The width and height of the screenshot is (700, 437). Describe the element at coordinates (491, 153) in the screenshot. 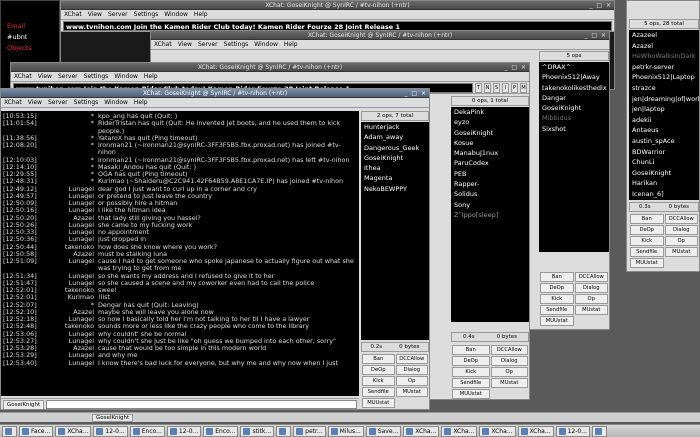

I see `user-item: ManabuJ1nux` at that location.